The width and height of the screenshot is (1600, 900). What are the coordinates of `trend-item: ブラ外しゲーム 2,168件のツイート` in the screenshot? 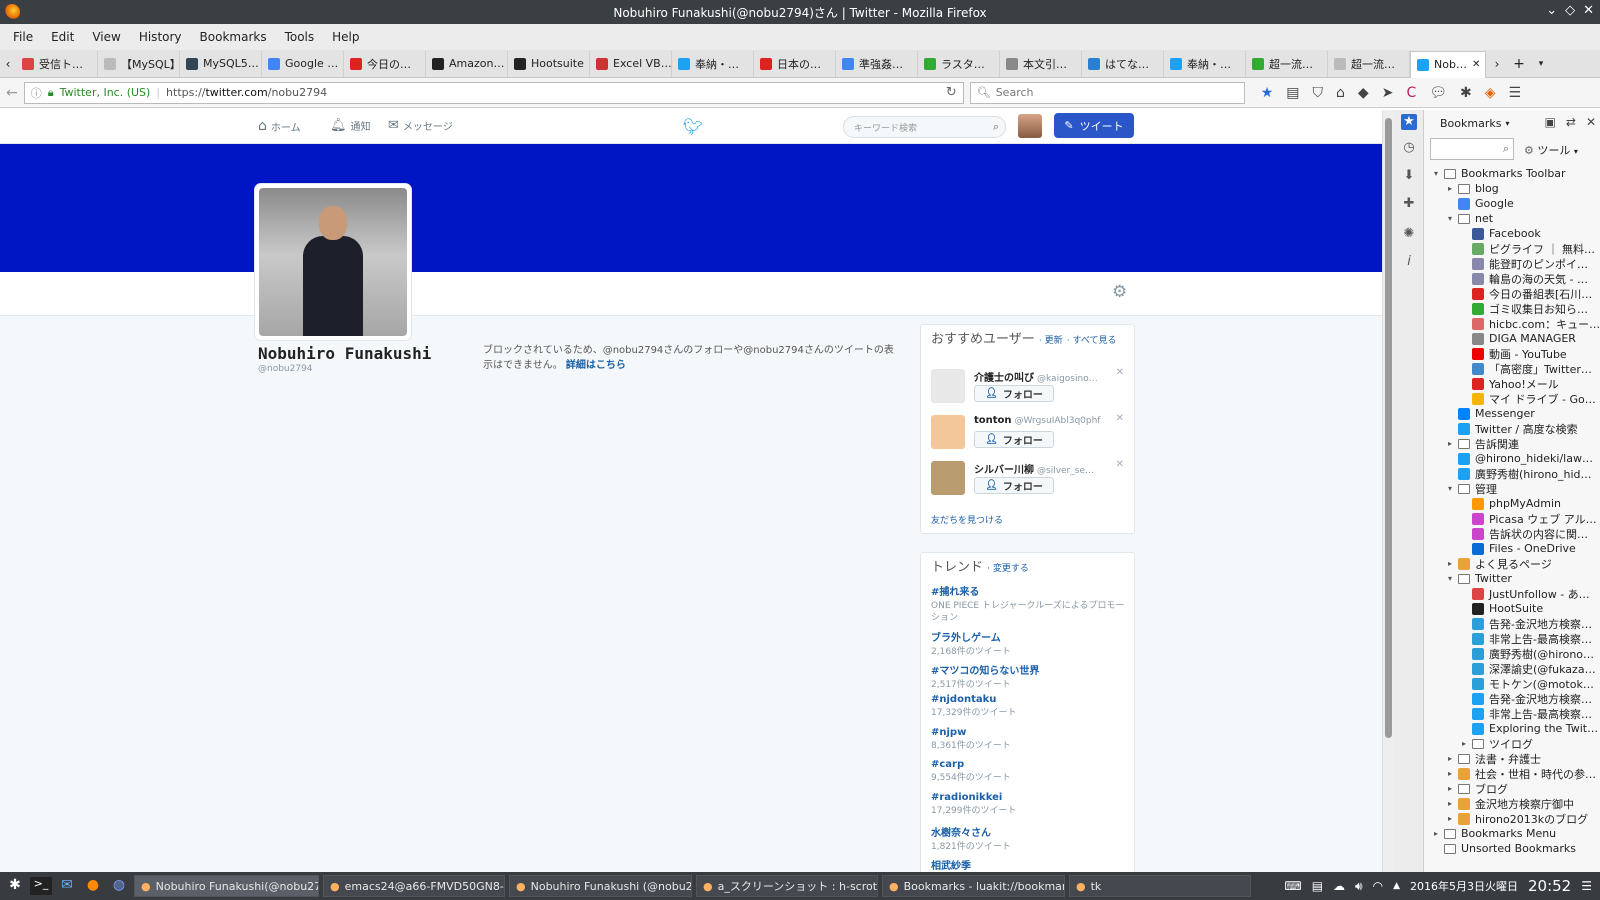 It's located at (1028, 643).